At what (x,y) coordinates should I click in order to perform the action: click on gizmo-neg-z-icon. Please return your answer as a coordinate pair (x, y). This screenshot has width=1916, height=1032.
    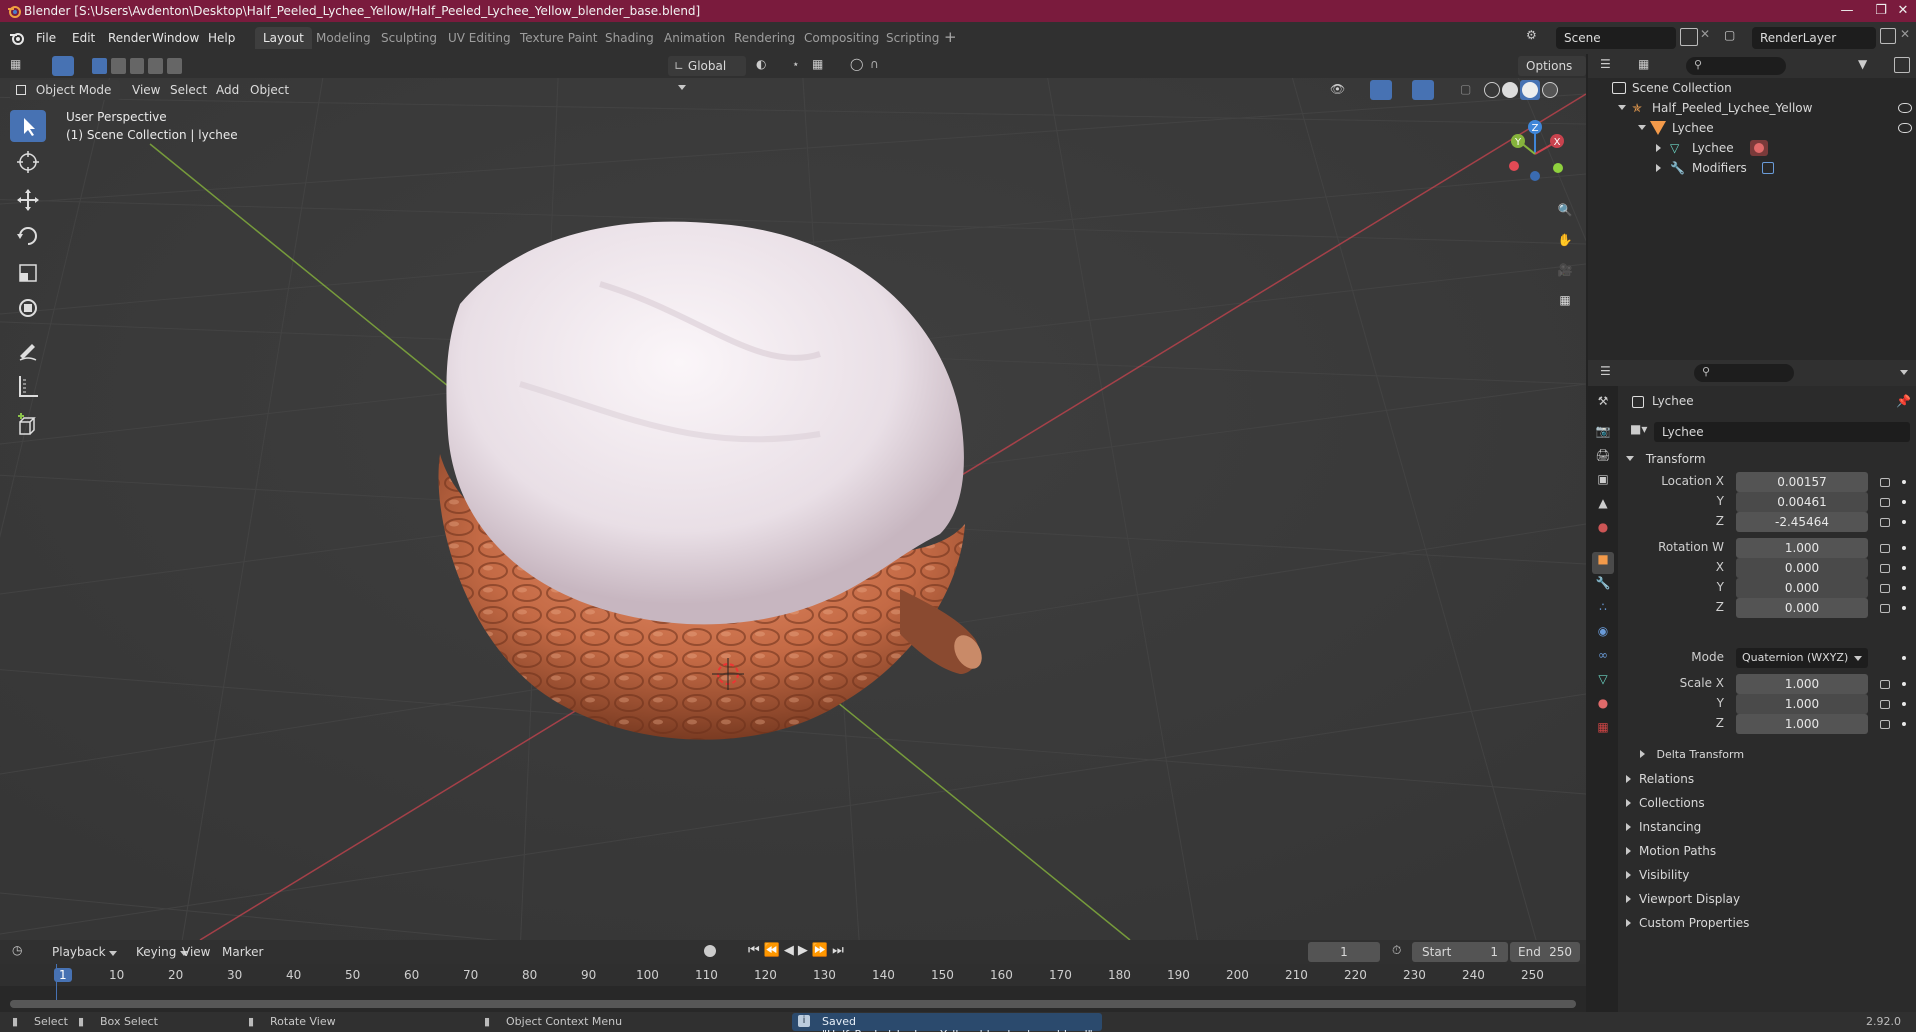
    Looking at the image, I should click on (1535, 176).